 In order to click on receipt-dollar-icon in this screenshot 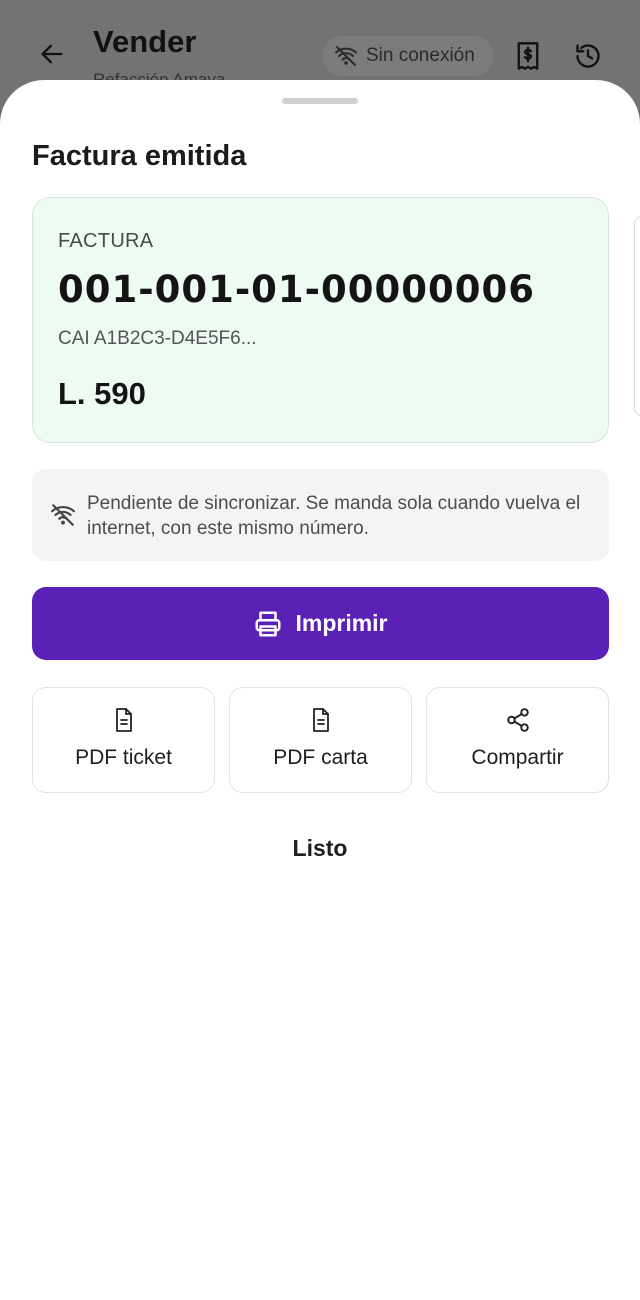, I will do `click(528, 56)`.